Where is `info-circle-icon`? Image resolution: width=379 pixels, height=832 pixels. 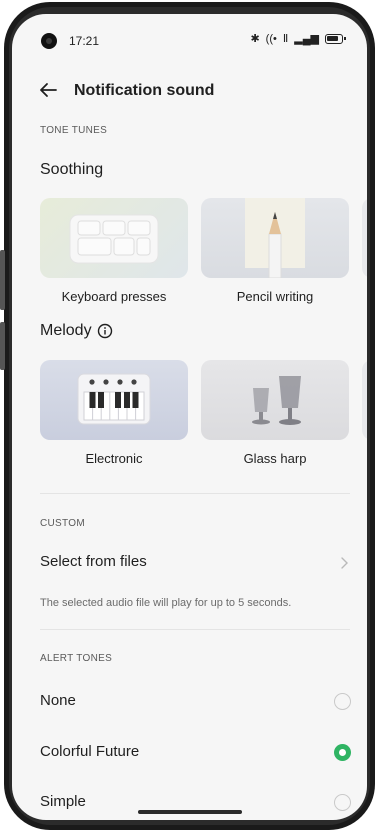
info-circle-icon is located at coordinates (105, 331).